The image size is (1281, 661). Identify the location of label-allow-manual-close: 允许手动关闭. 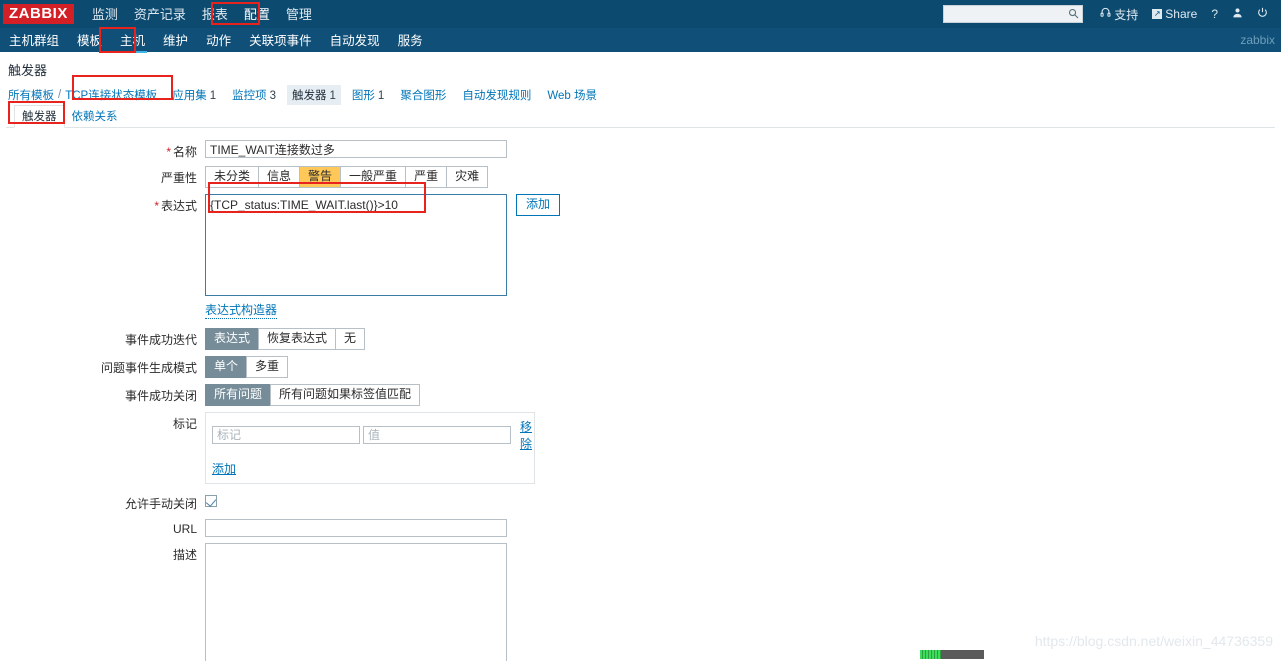
(160, 504).